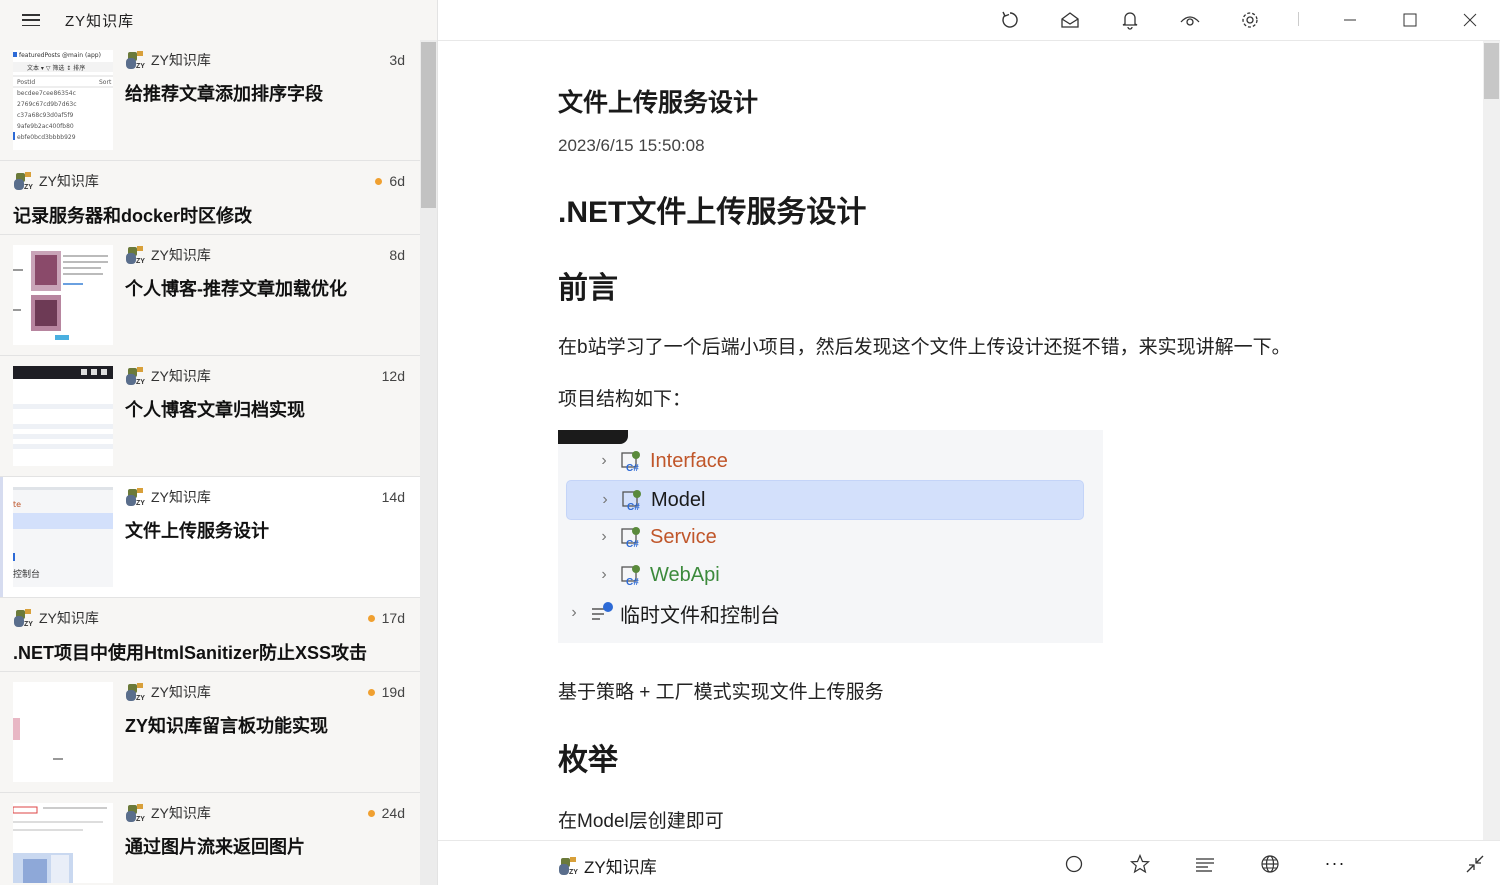 The image size is (1500, 886). What do you see at coordinates (215, 410) in the screenshot?
I see `feed-title: 个人博客文章归档实现` at bounding box center [215, 410].